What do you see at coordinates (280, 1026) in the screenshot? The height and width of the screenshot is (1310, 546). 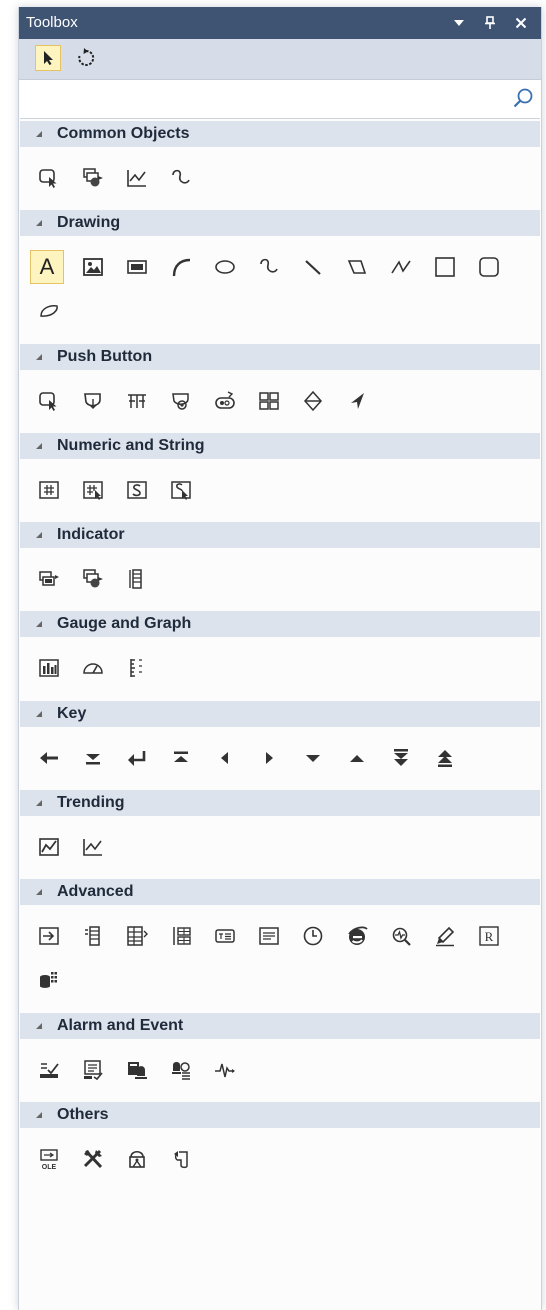 I see `category-alarm-and-event: Alarm and Event` at bounding box center [280, 1026].